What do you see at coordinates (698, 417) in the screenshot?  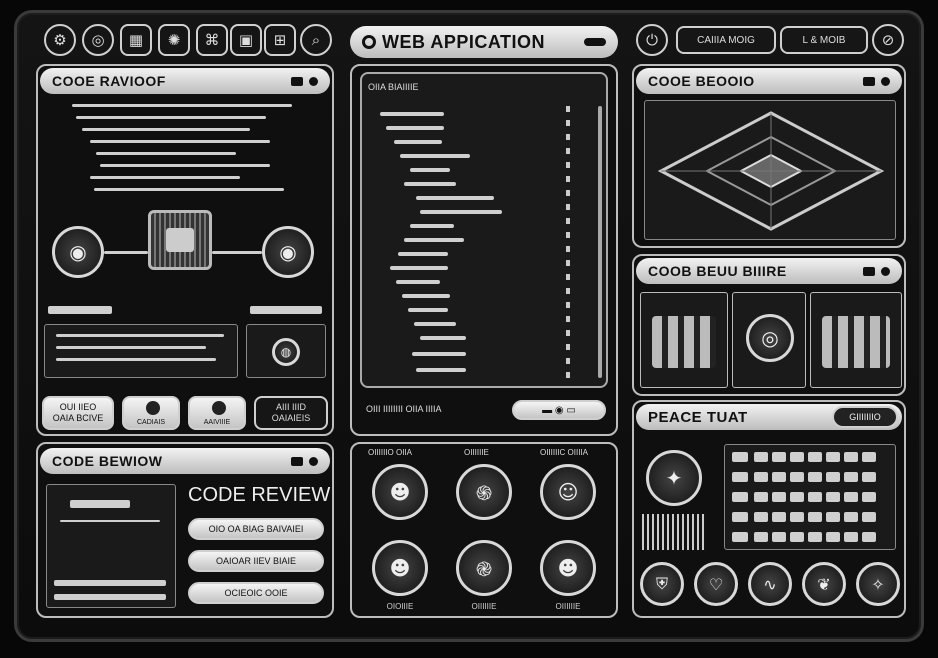 I see `panel-title: PEACE TUAT` at bounding box center [698, 417].